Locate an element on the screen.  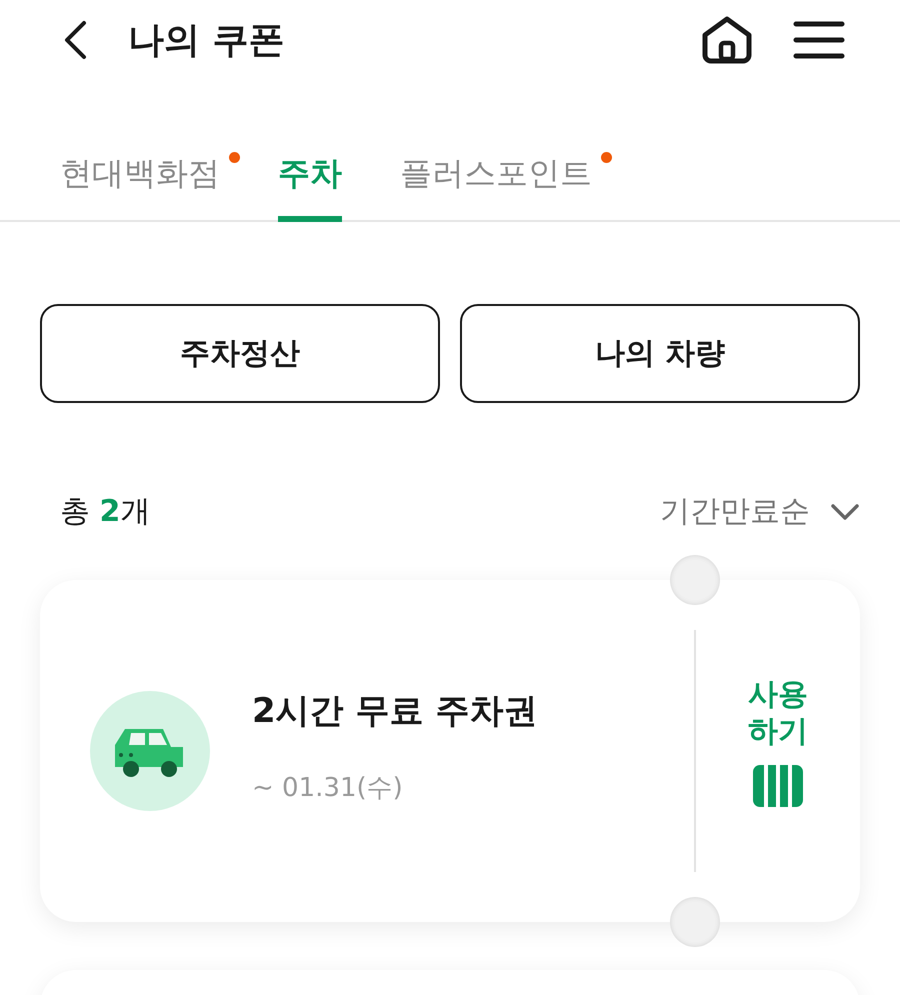
chevron-down-icon is located at coordinates (845, 511).